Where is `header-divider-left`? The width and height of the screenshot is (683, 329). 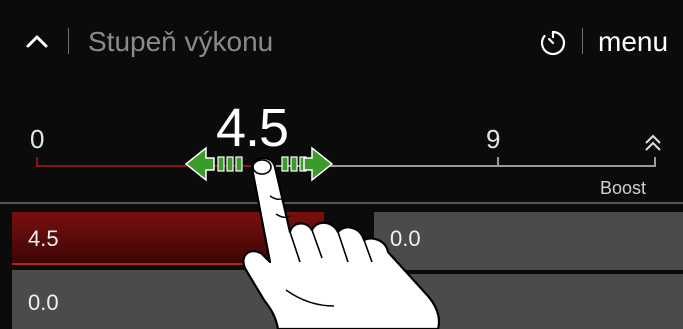
header-divider-left is located at coordinates (68, 41).